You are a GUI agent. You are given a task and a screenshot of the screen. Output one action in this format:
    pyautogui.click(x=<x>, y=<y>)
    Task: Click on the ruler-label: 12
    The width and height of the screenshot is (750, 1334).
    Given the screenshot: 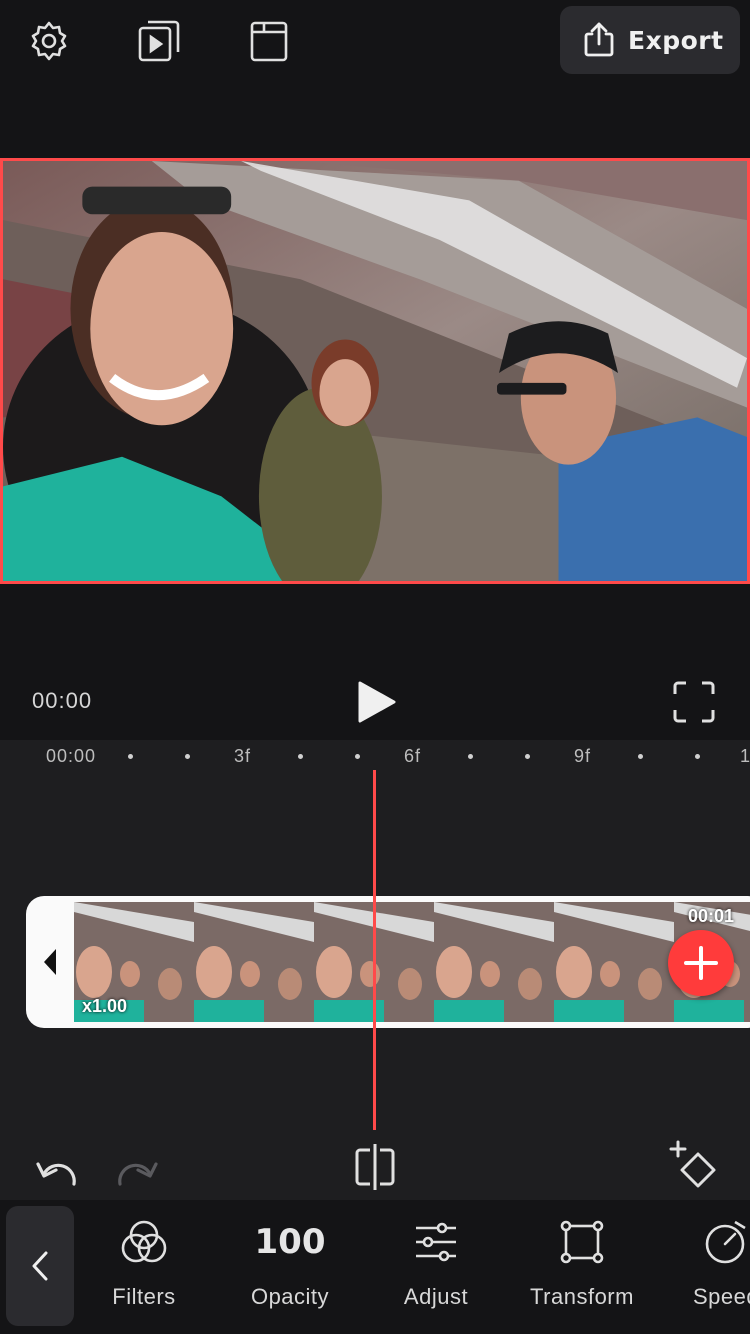 What is the action you would take?
    pyautogui.click(x=745, y=756)
    